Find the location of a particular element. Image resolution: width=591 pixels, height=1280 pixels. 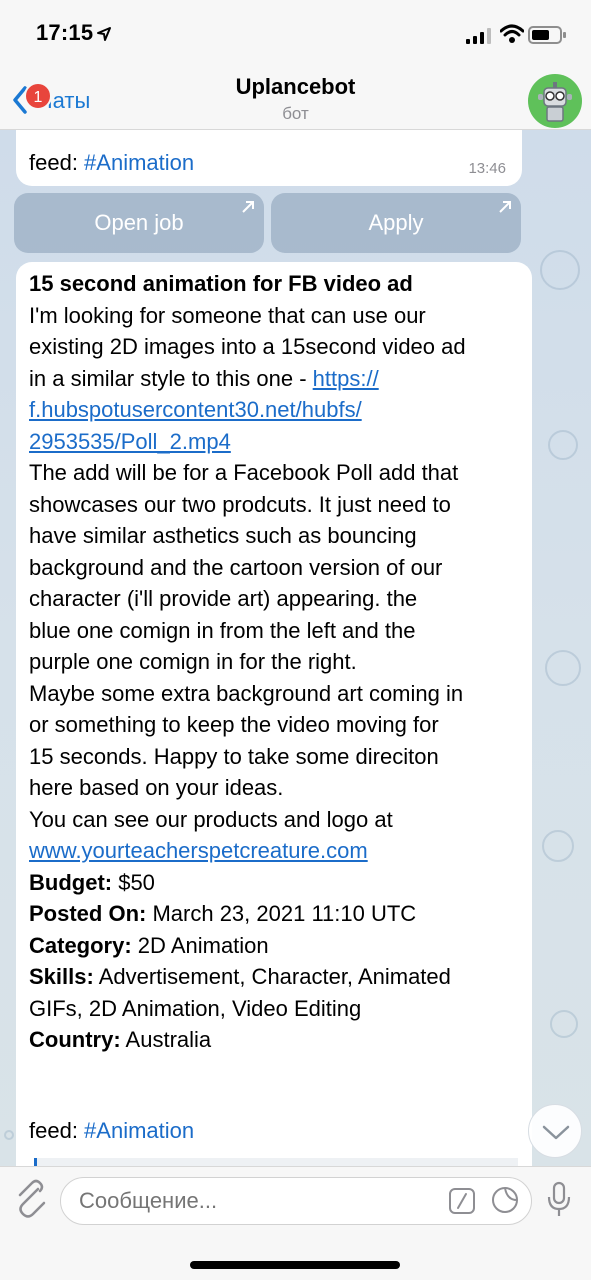

message-time: 13:46 is located at coordinates (487, 168).